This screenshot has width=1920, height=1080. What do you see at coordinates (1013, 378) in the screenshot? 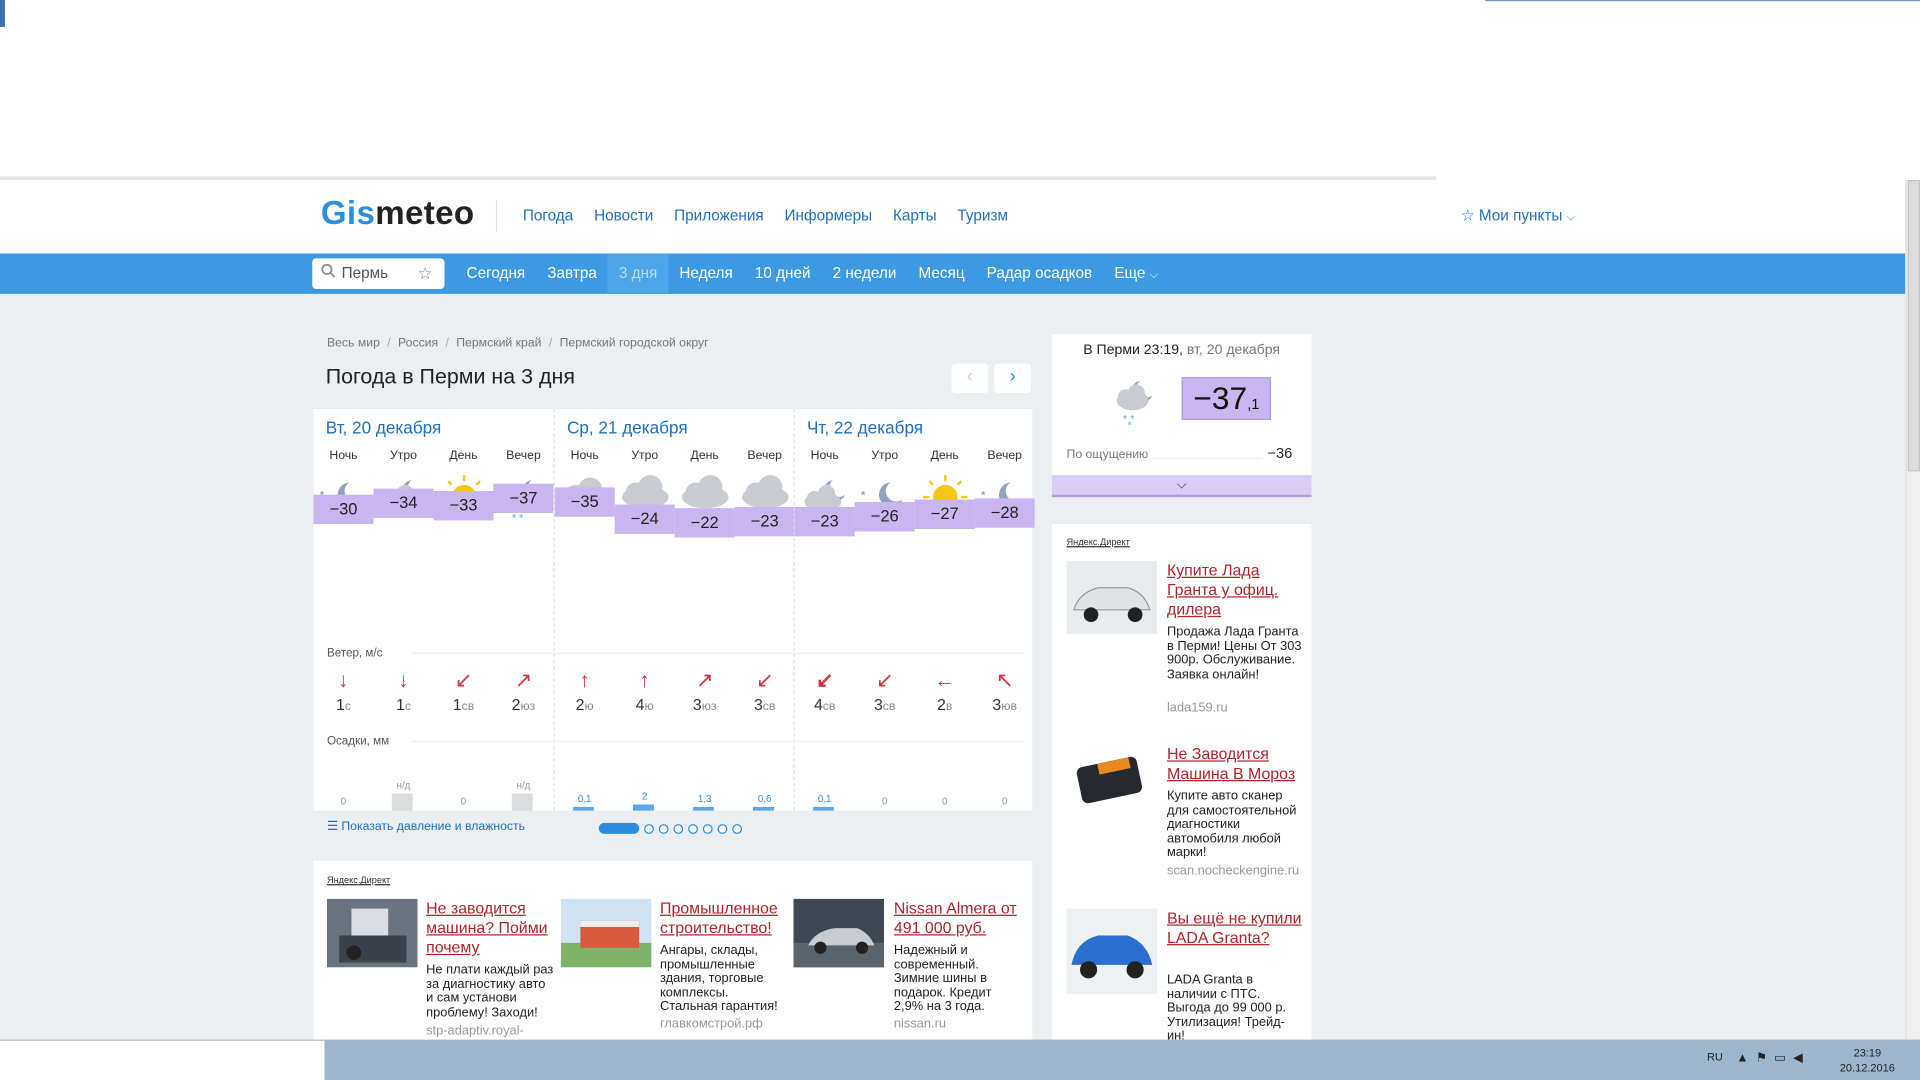
I see `next-period-button: ›` at bounding box center [1013, 378].